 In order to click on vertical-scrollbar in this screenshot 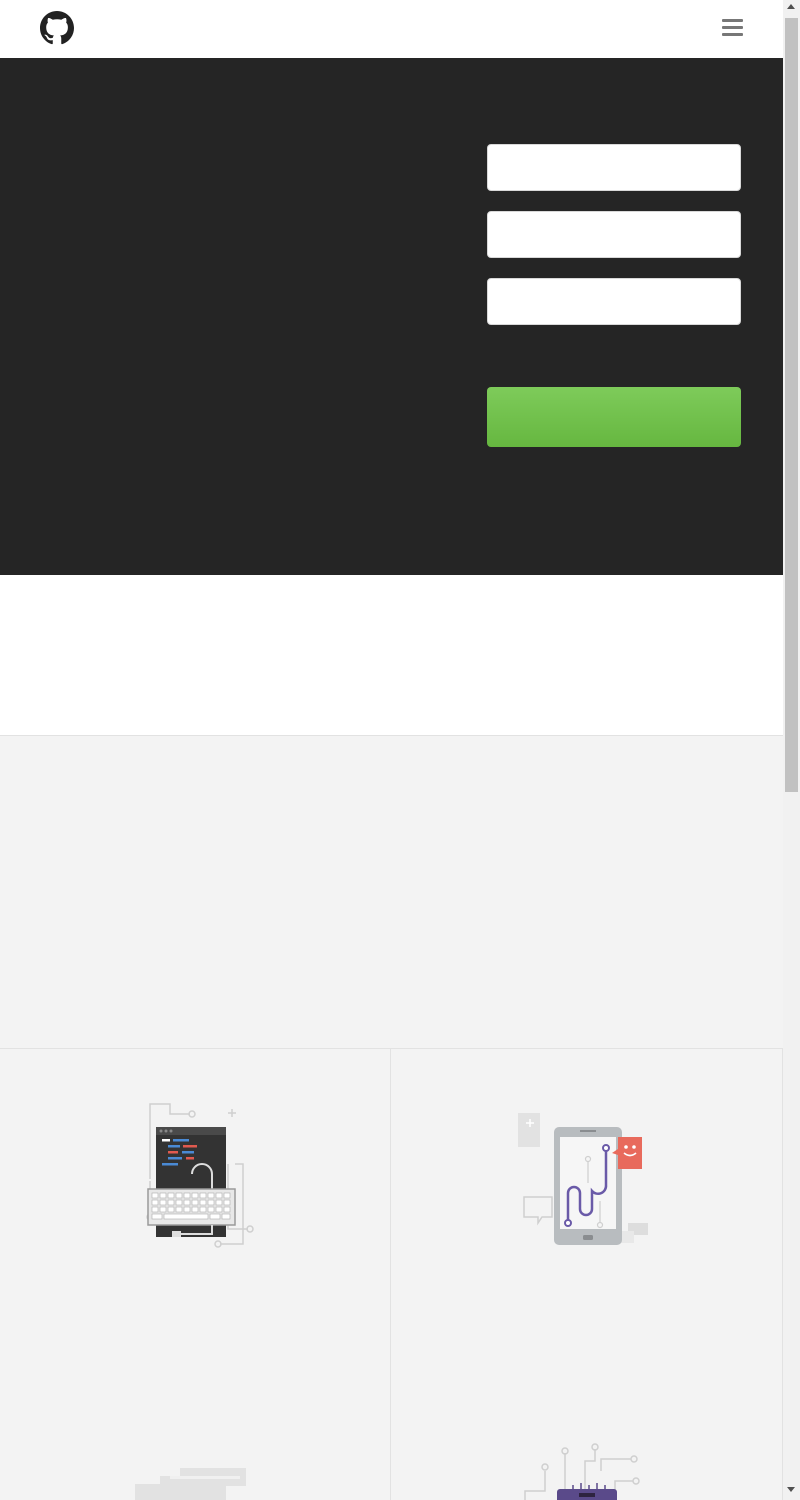, I will do `click(791, 750)`.